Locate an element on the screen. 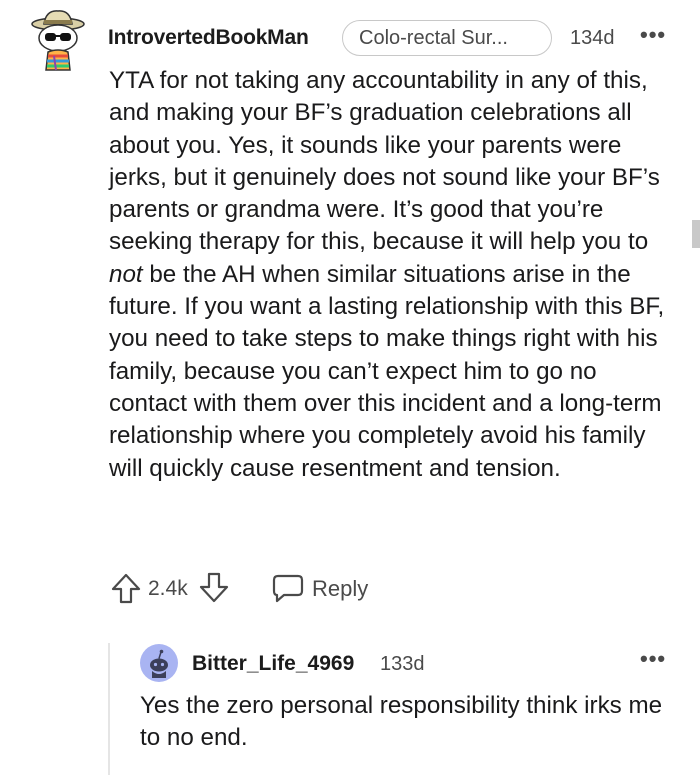  reply-author: Bitter_Life_4969 is located at coordinates (273, 664).